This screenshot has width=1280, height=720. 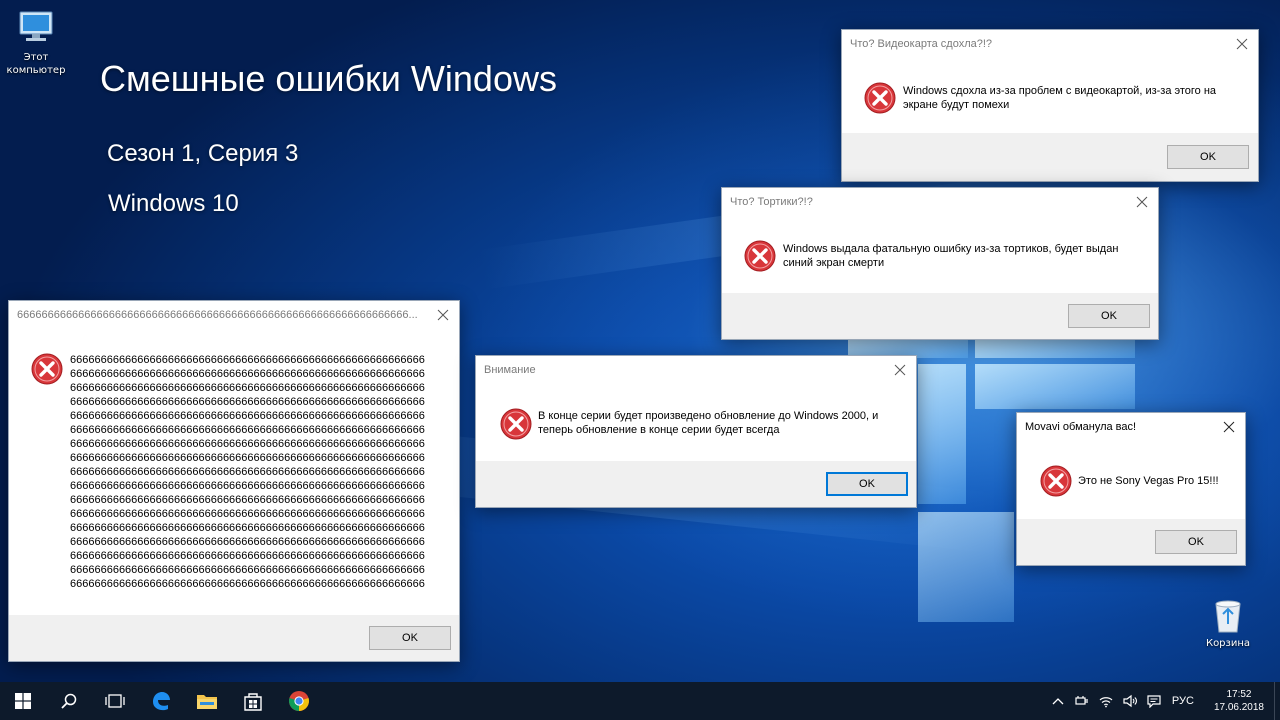 I want to click on search-icon, so click(x=69, y=701).